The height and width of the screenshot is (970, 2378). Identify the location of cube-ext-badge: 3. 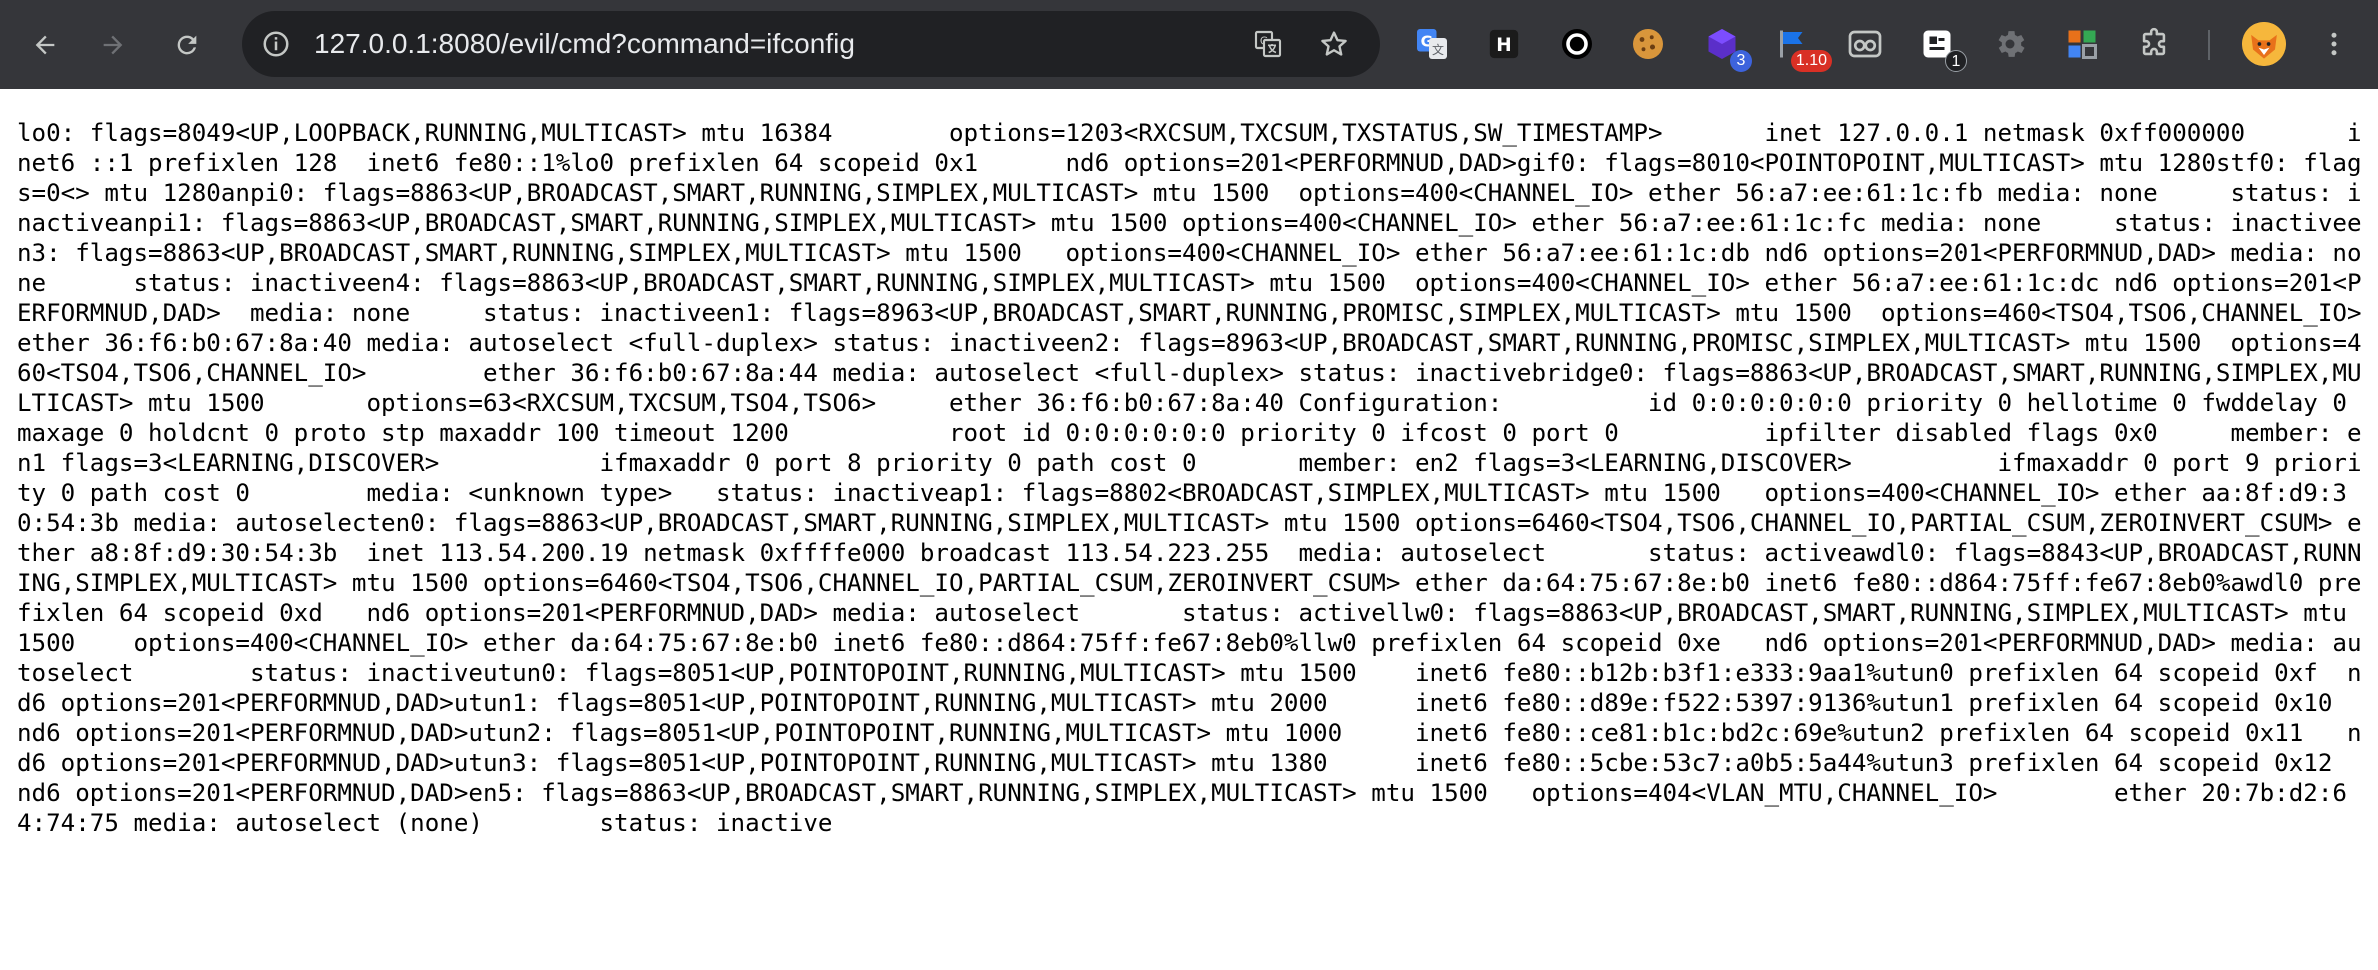
(1741, 61).